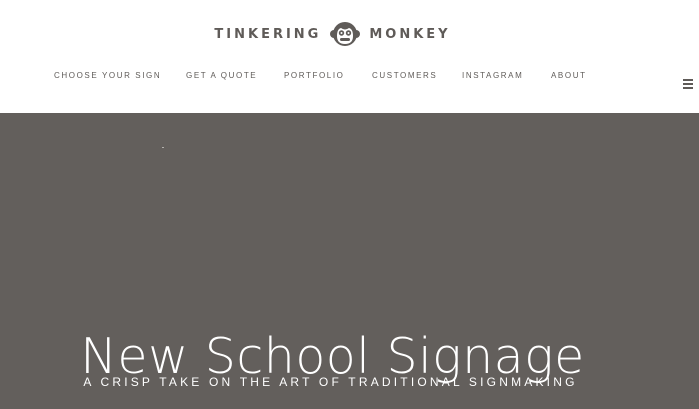  What do you see at coordinates (345, 34) in the screenshot?
I see `monkey-face-icon` at bounding box center [345, 34].